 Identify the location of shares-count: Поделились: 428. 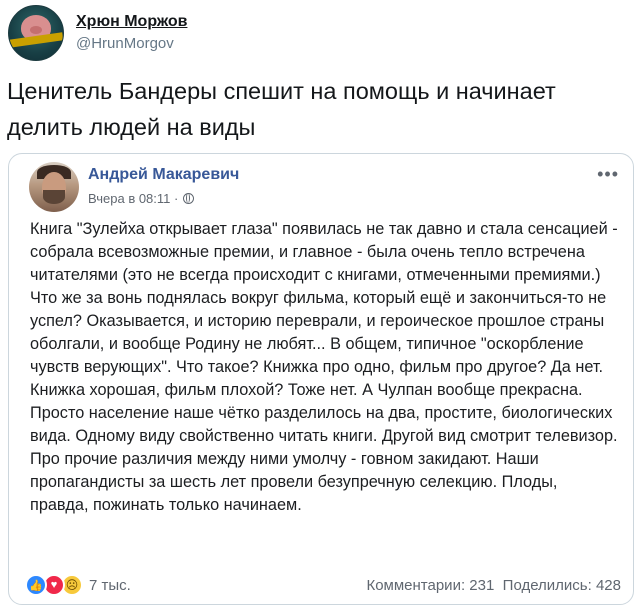
(562, 585).